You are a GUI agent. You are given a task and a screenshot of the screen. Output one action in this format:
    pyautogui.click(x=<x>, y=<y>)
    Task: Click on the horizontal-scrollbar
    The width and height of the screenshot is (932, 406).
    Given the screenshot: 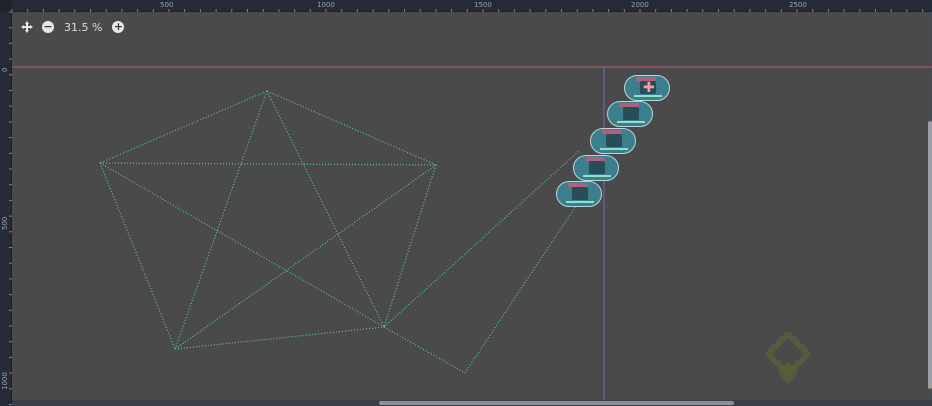 What is the action you would take?
    pyautogui.click(x=472, y=403)
    